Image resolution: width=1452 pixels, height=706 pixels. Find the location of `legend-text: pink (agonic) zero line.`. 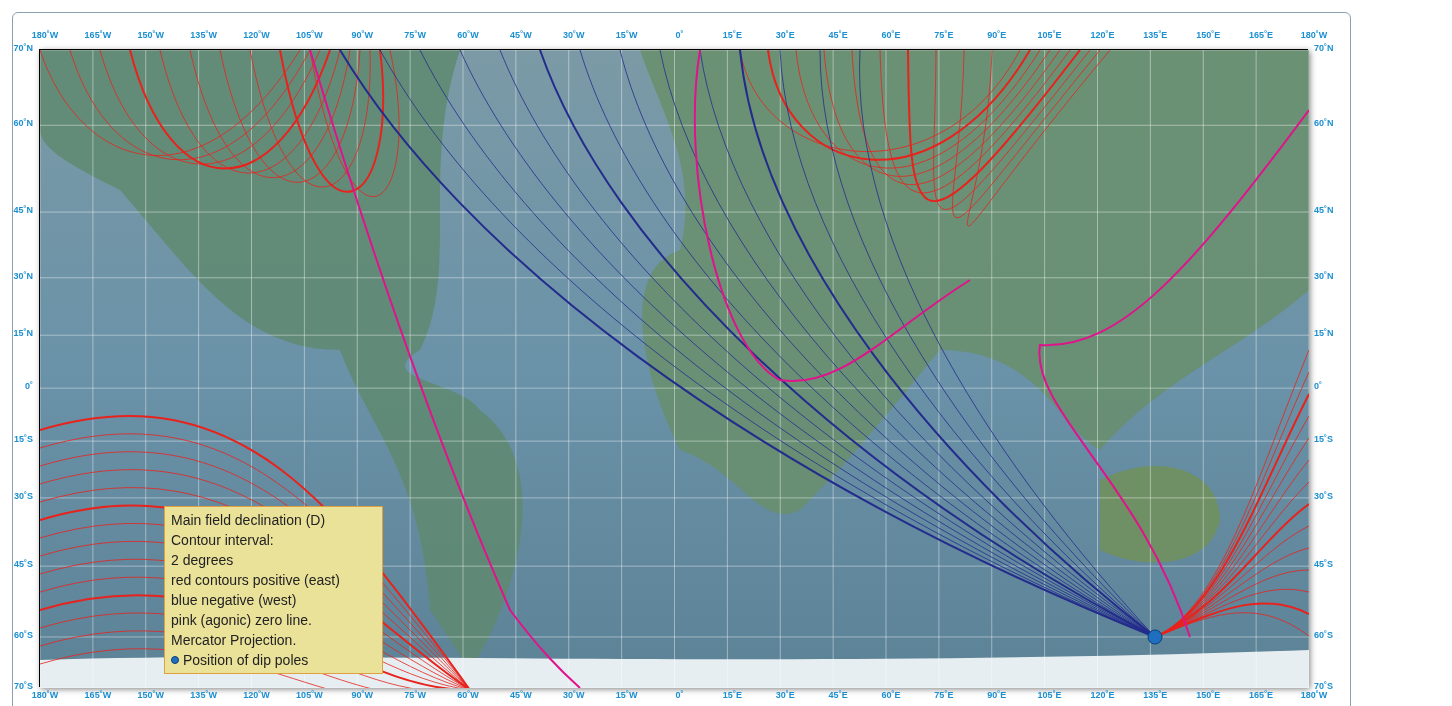

legend-text: pink (agonic) zero line. is located at coordinates (242, 620).